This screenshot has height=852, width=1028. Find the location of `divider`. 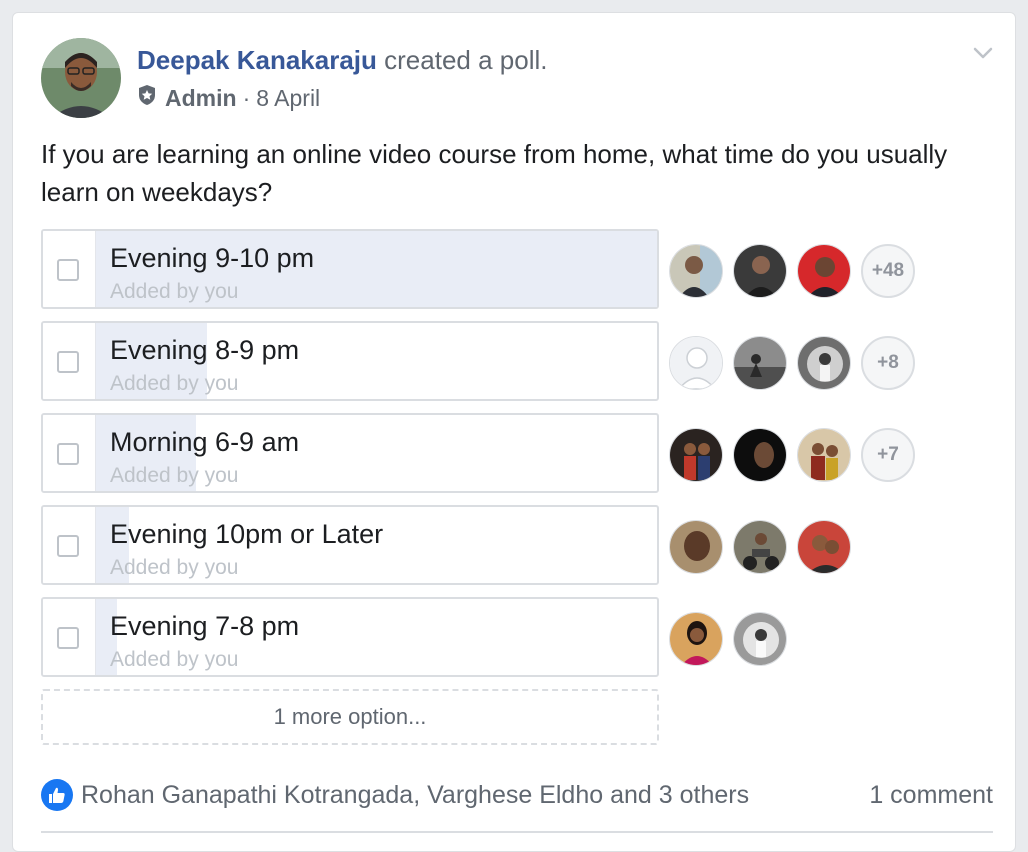

divider is located at coordinates (517, 832).